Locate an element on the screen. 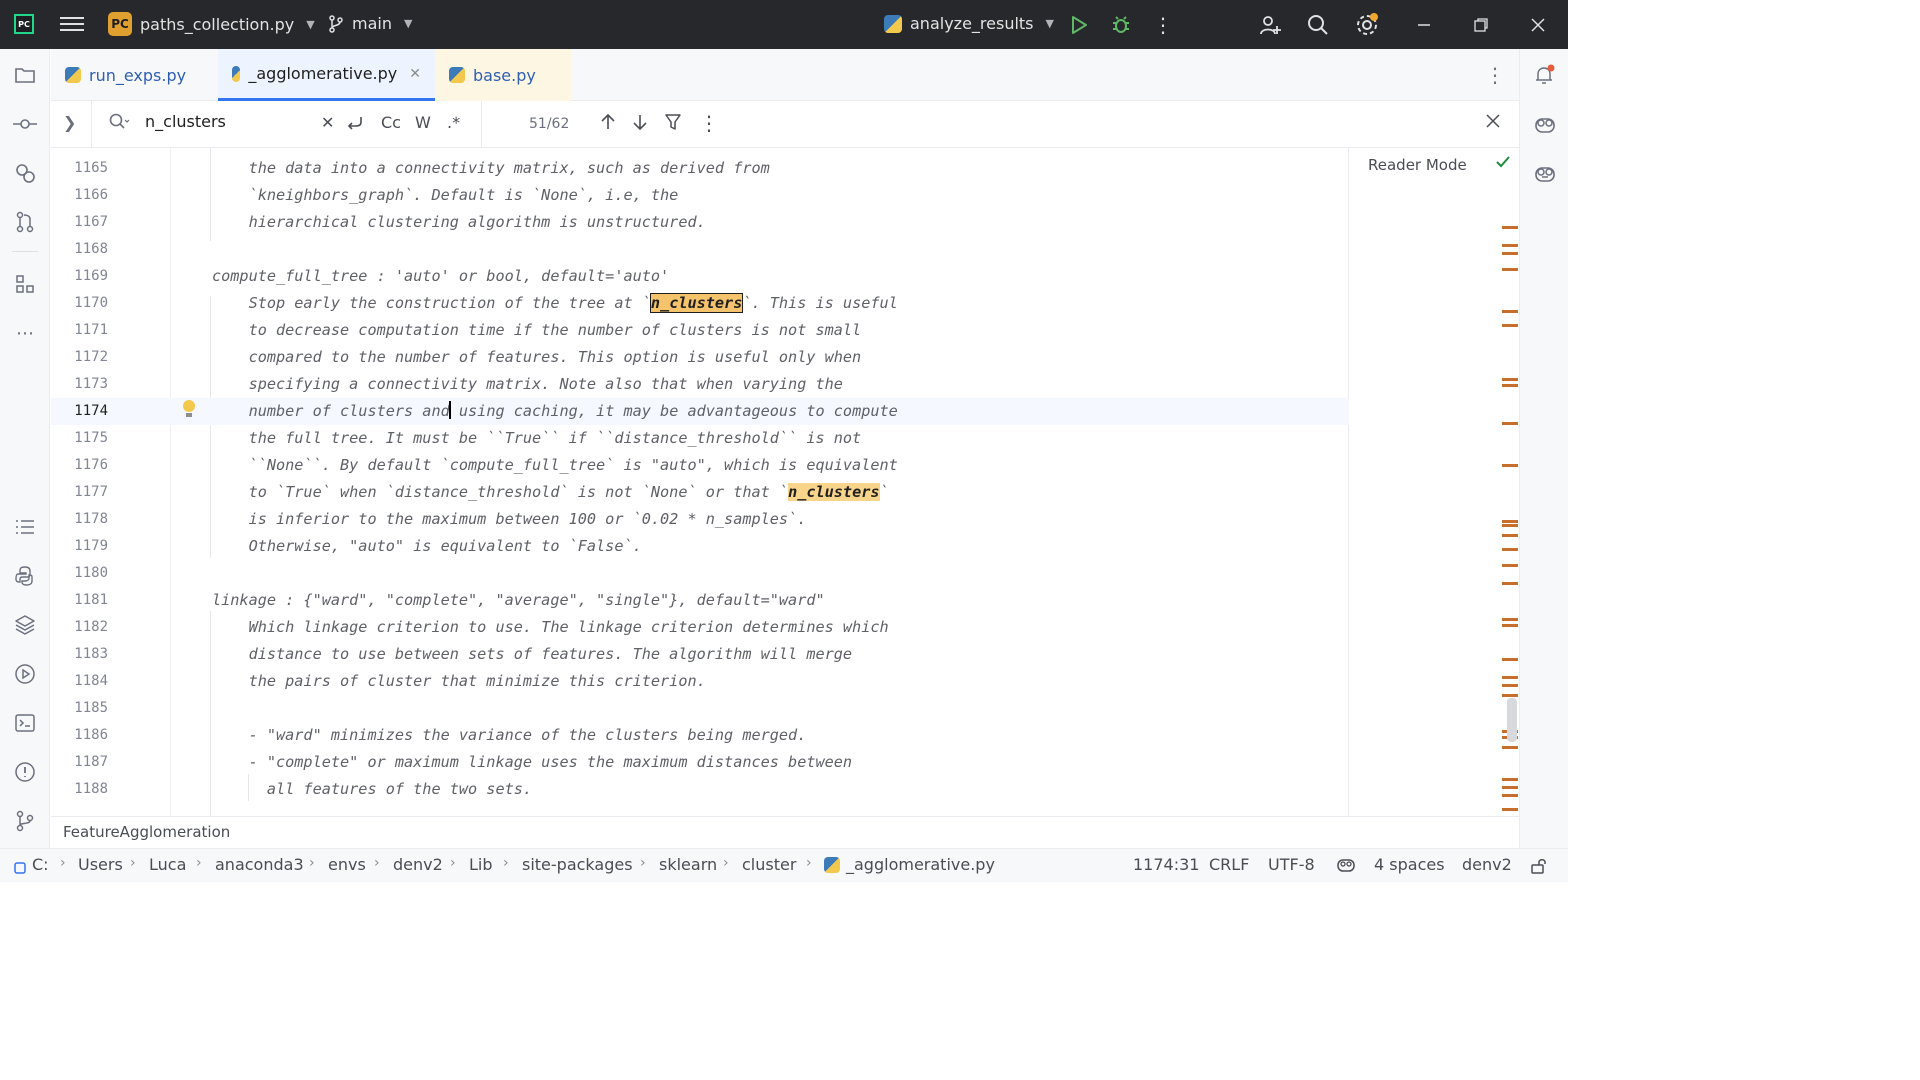  line-number: 1168 is located at coordinates (79, 249).